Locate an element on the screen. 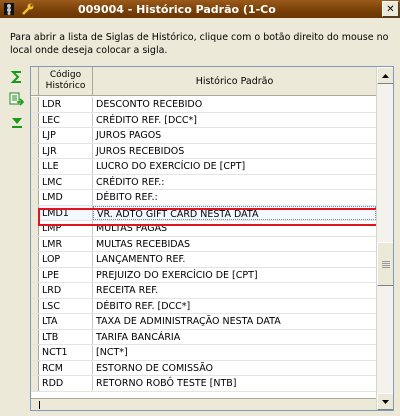 Image resolution: width=400 pixels, height=416 pixels. table-row: LMC CRÉDITO REF.: is located at coordinates (203, 182).